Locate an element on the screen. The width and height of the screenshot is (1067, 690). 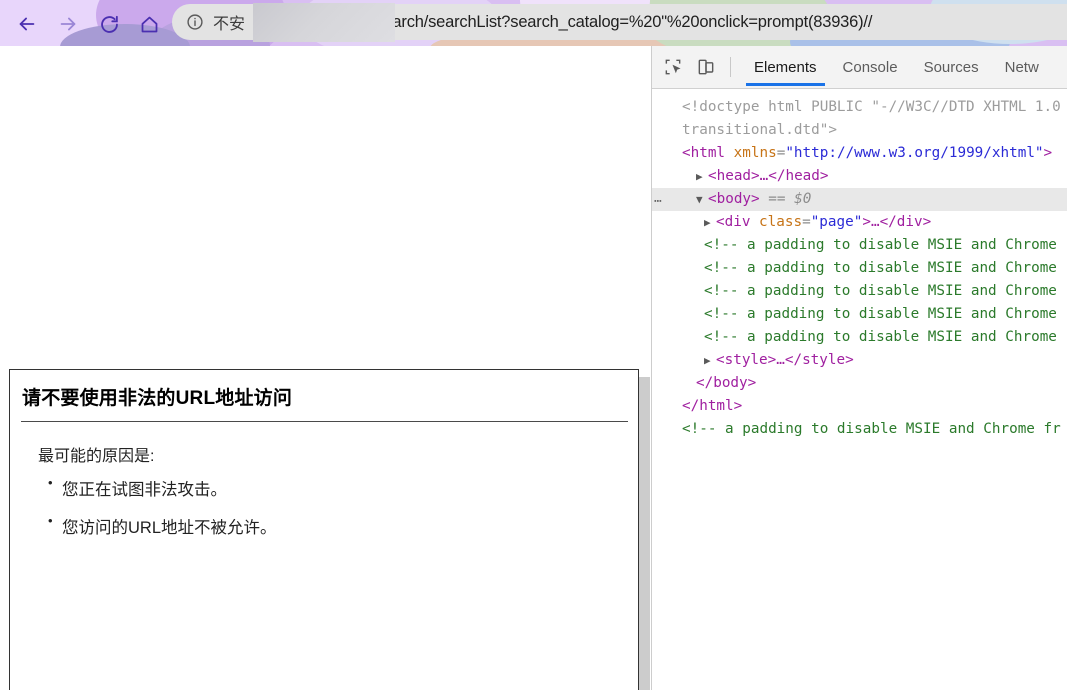
home-icon is located at coordinates (149, 24).